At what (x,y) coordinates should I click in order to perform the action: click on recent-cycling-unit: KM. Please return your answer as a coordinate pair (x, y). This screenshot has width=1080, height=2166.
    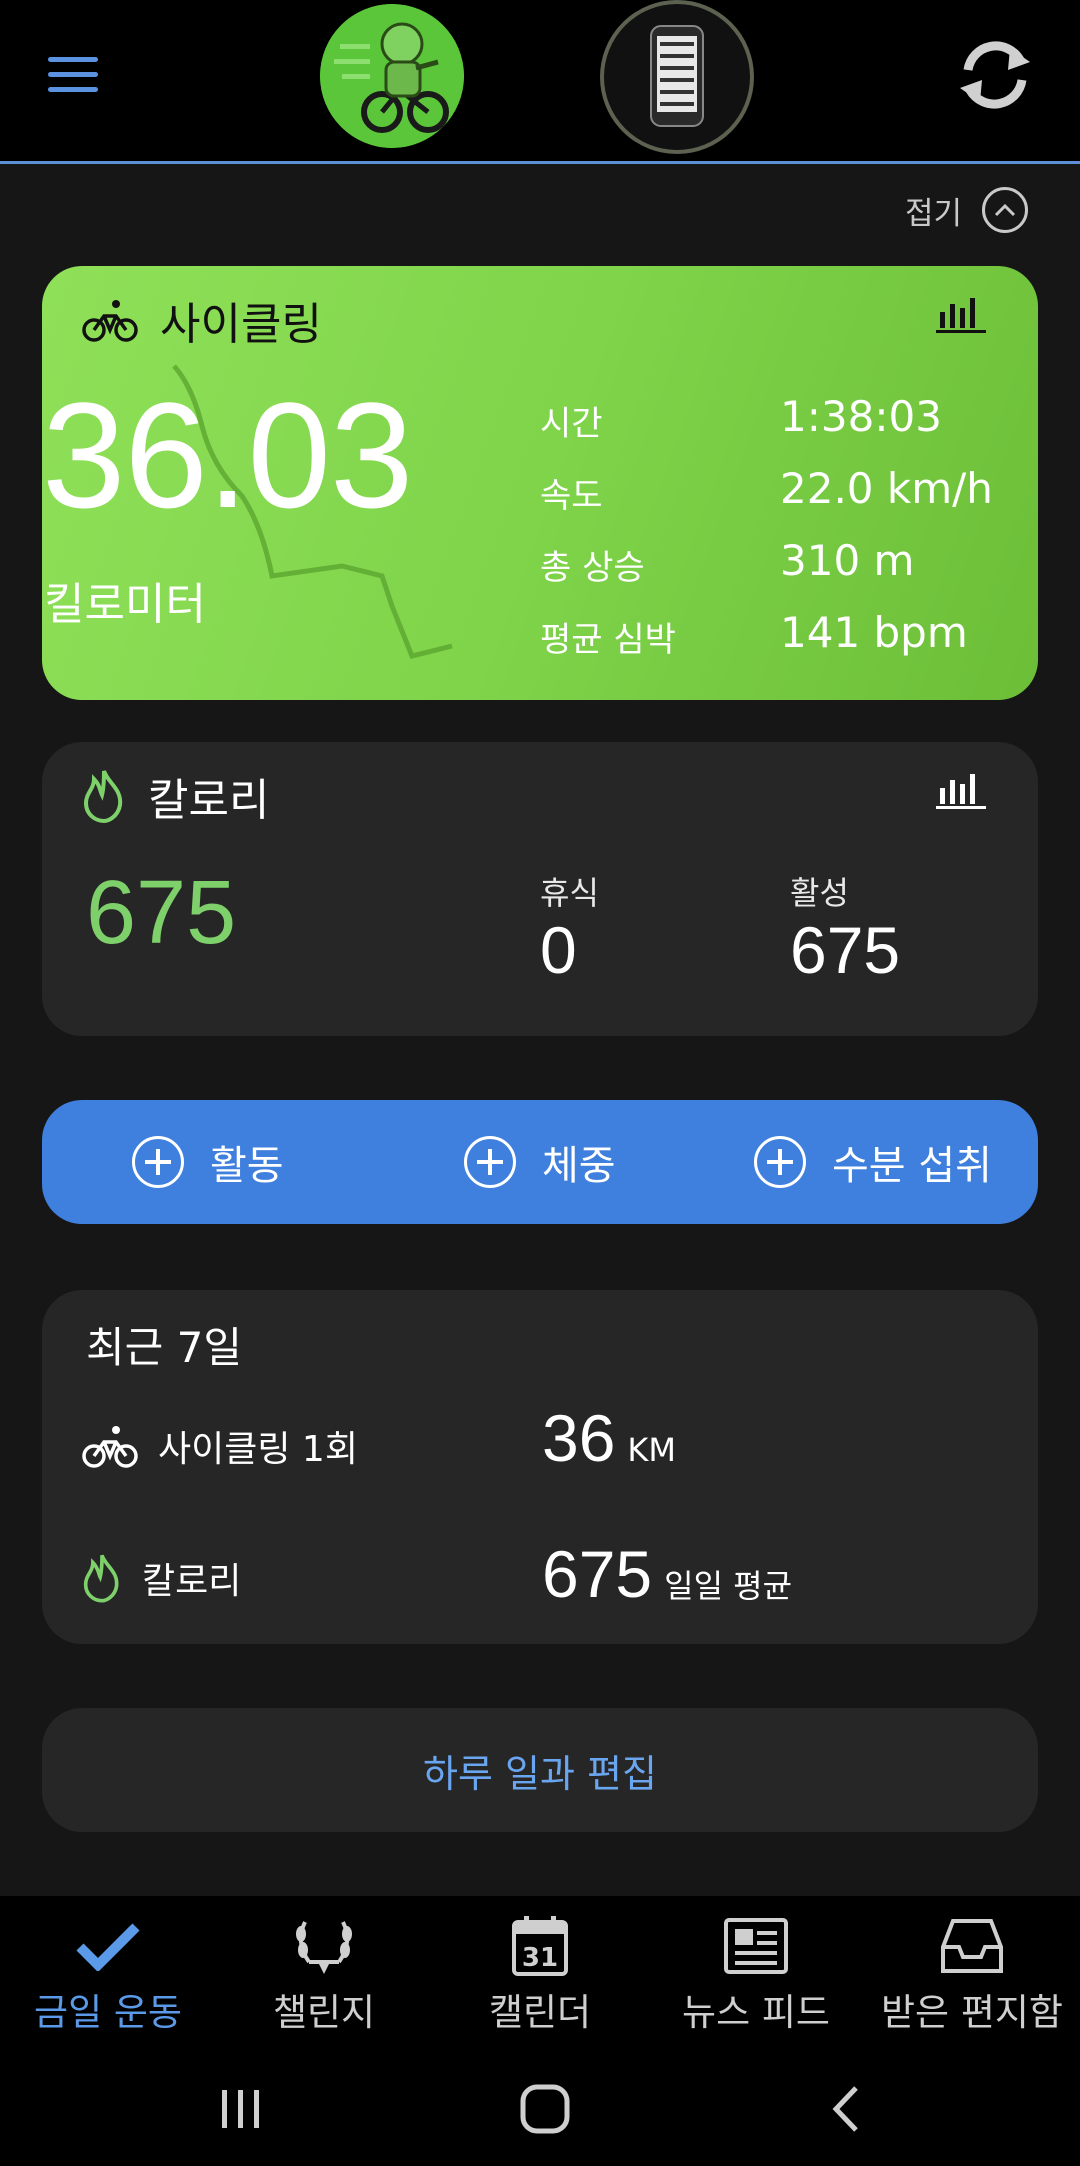
    Looking at the image, I should click on (652, 1450).